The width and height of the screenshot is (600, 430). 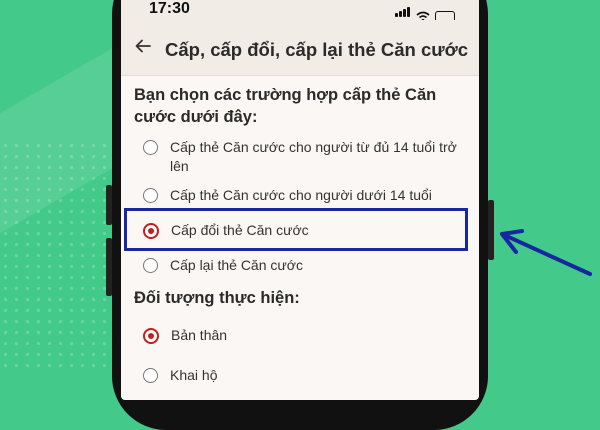 What do you see at coordinates (546, 252) in the screenshot?
I see `arrow-pointer-icon` at bounding box center [546, 252].